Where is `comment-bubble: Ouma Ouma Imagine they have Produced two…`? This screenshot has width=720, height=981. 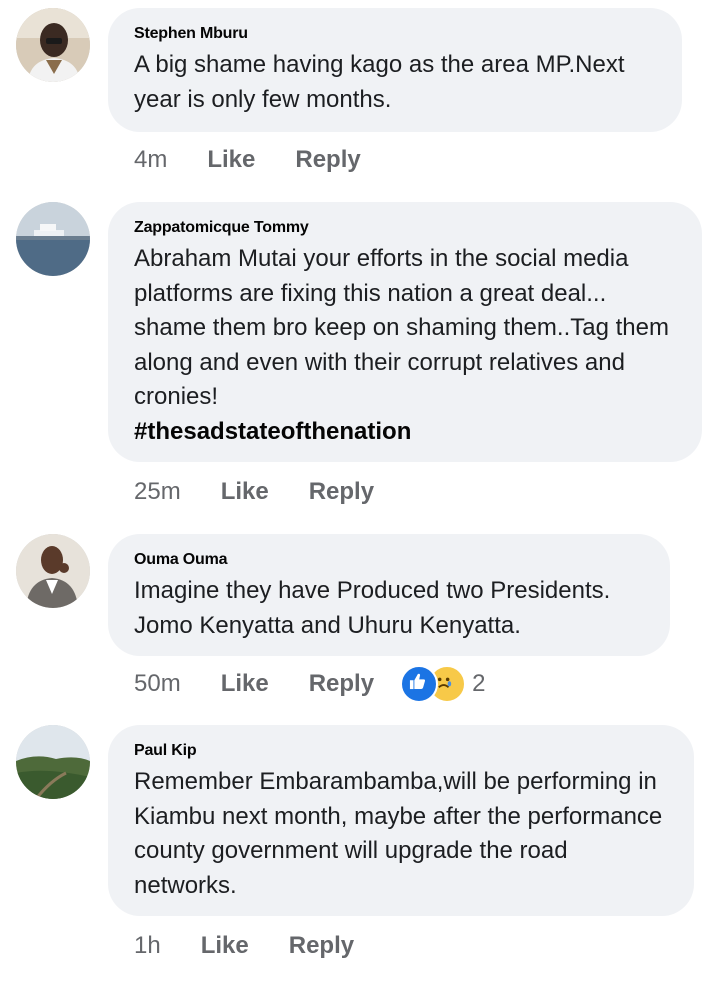
comment-bubble: Ouma Ouma Imagine they have Produced two… is located at coordinates (389, 595).